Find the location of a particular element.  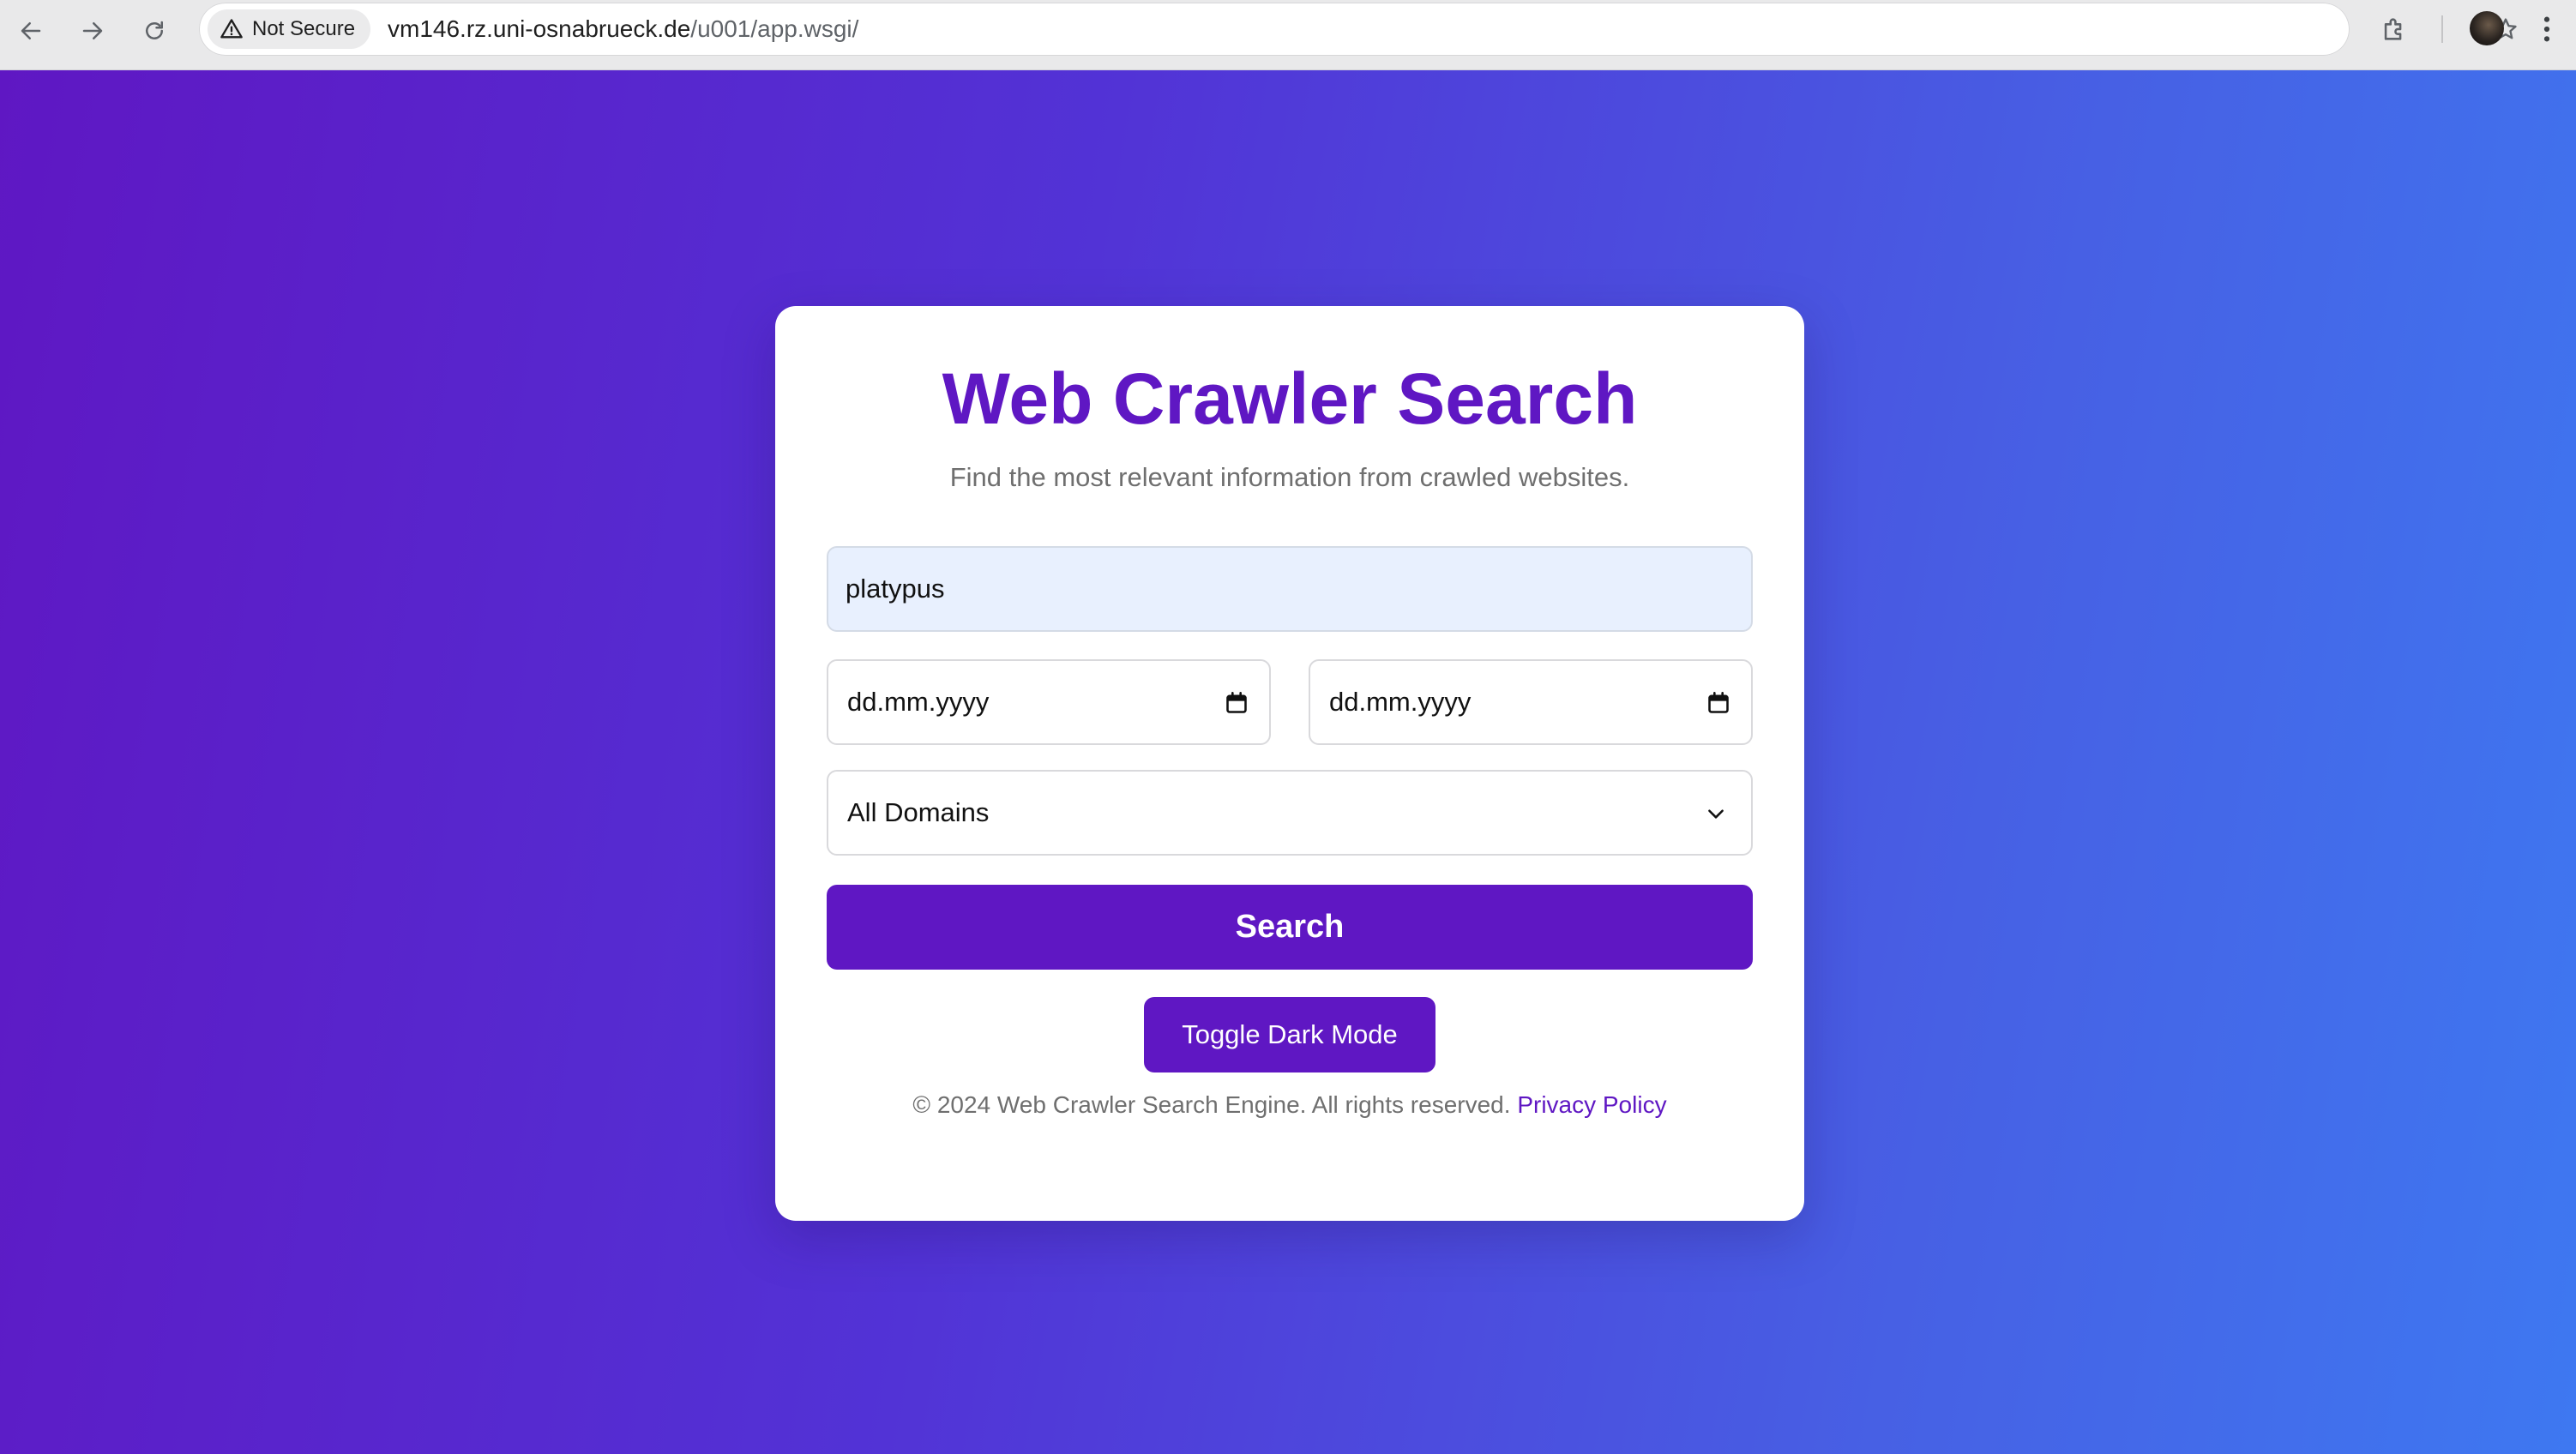

toggle-dark-mode-button: Toggle Dark Mode is located at coordinates (1289, 1034).